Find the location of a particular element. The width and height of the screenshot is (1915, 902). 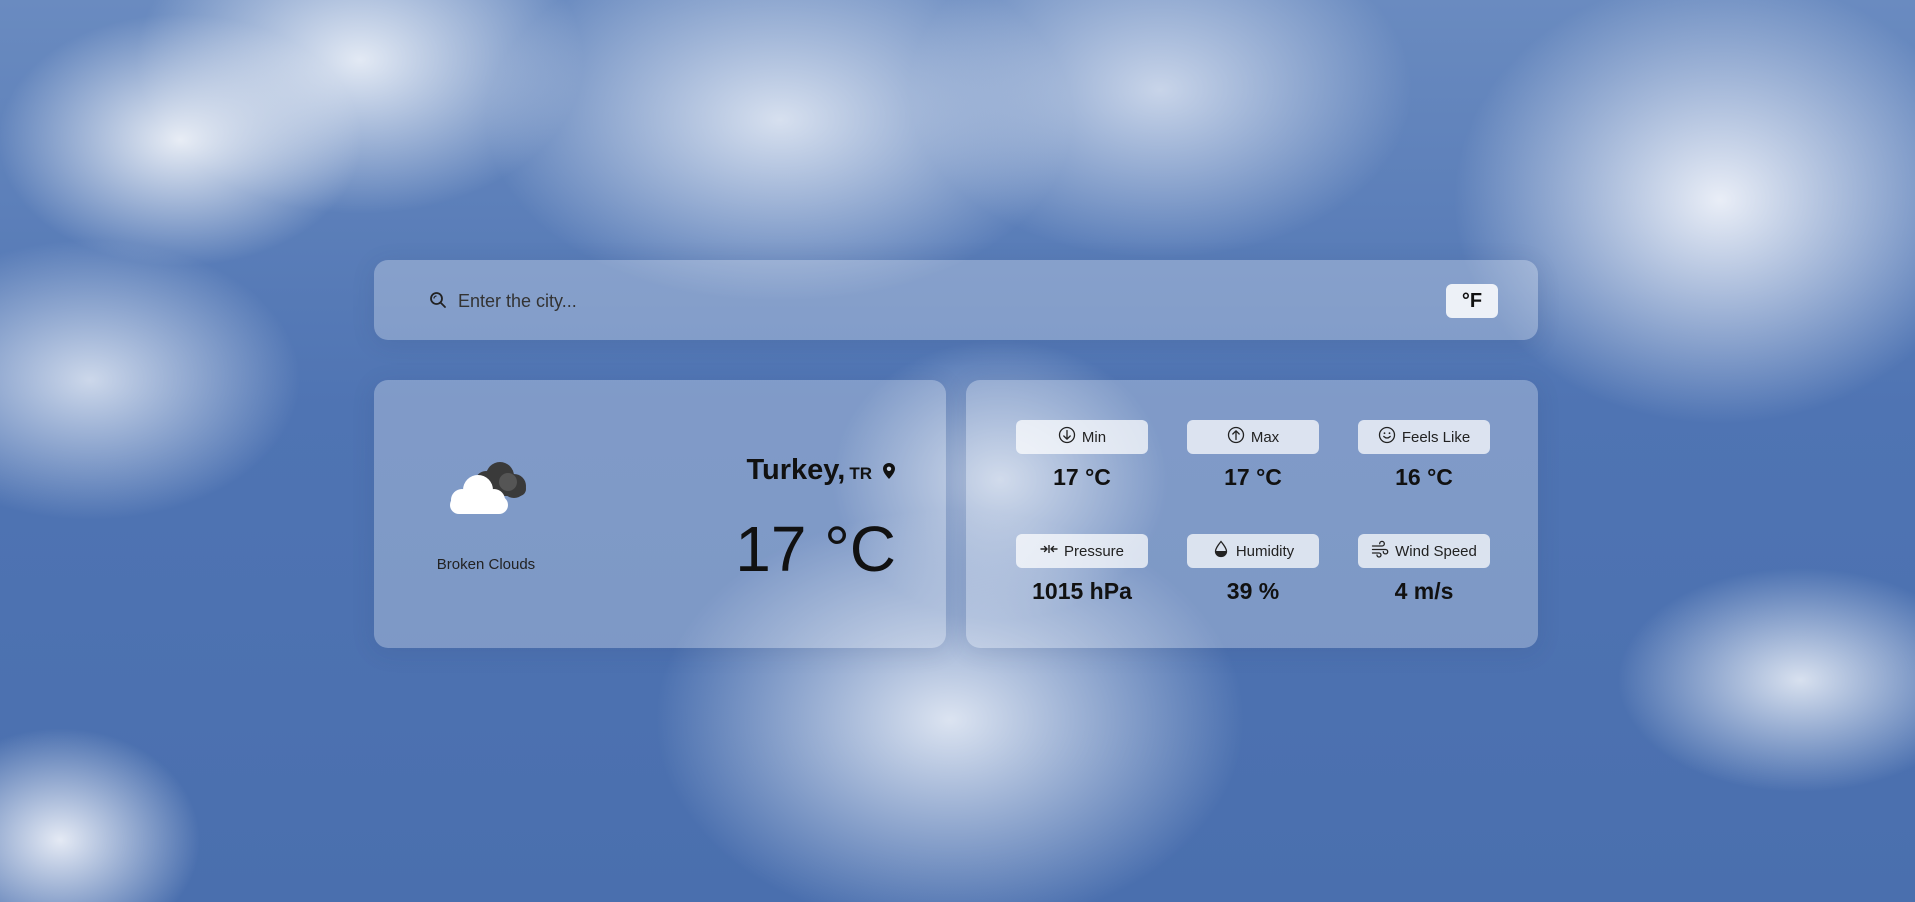

stat-wind-speed-value: 4 m/s is located at coordinates (1424, 591).